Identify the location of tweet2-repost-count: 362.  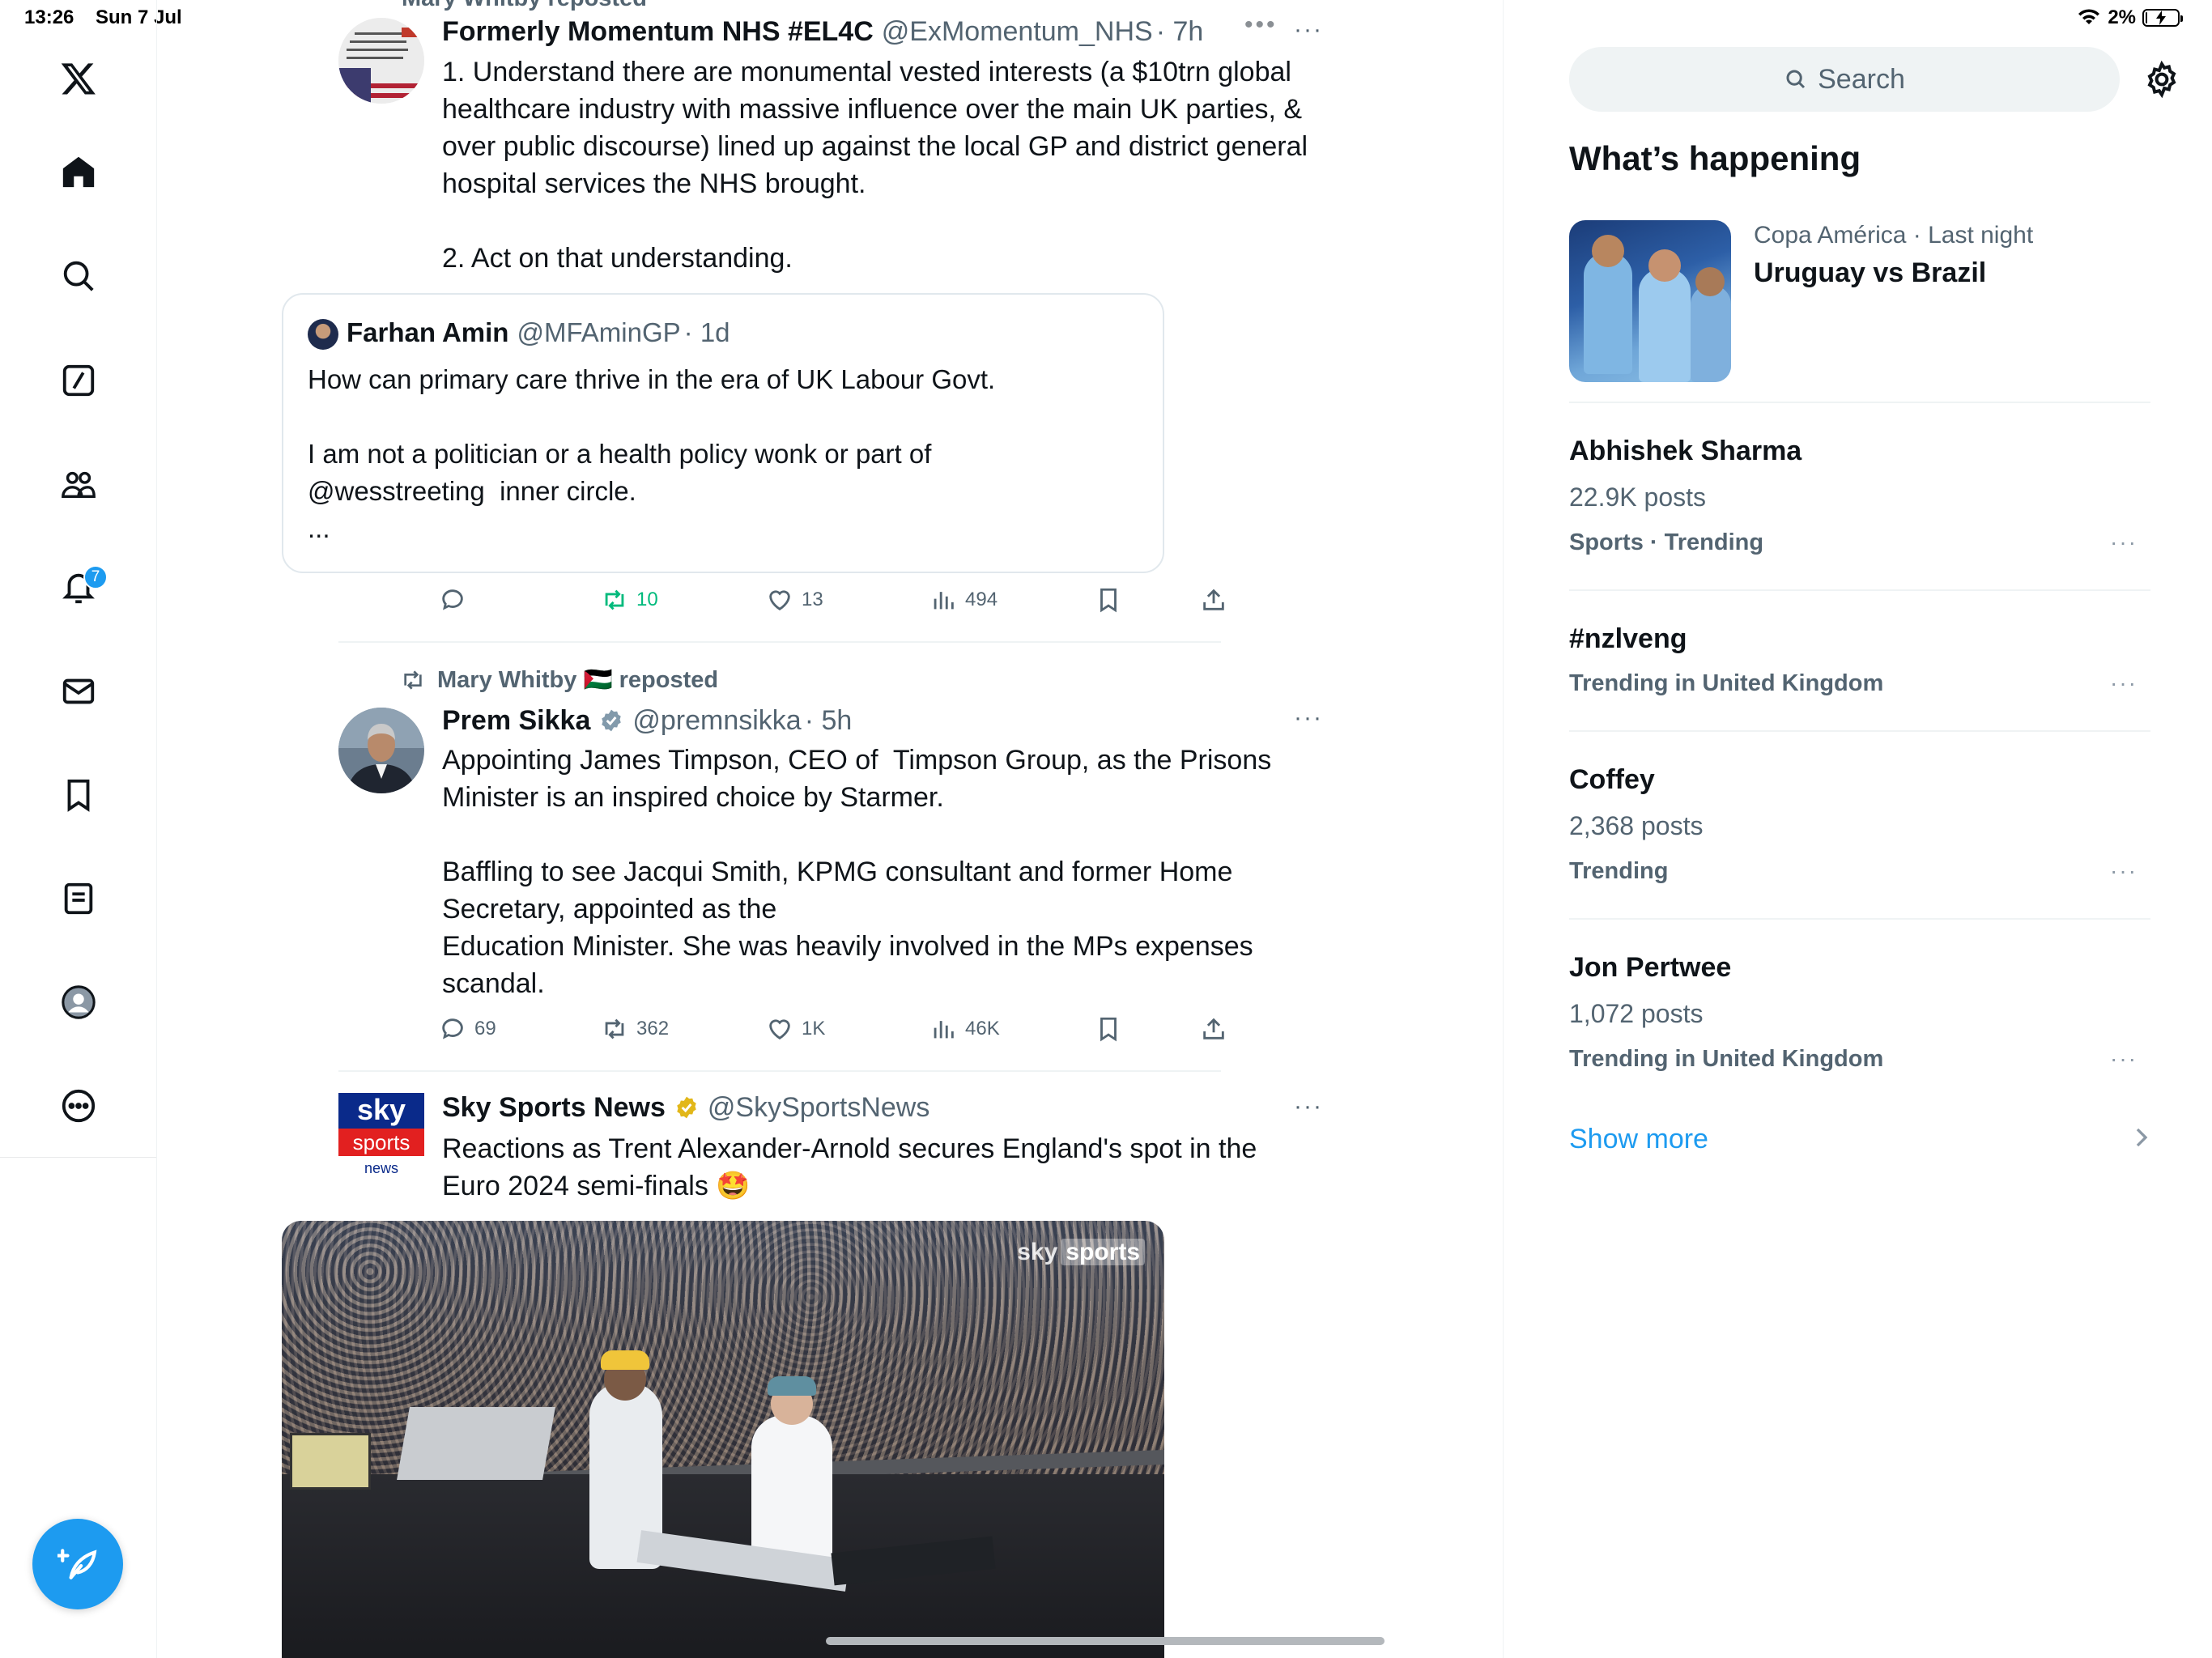
(653, 1028).